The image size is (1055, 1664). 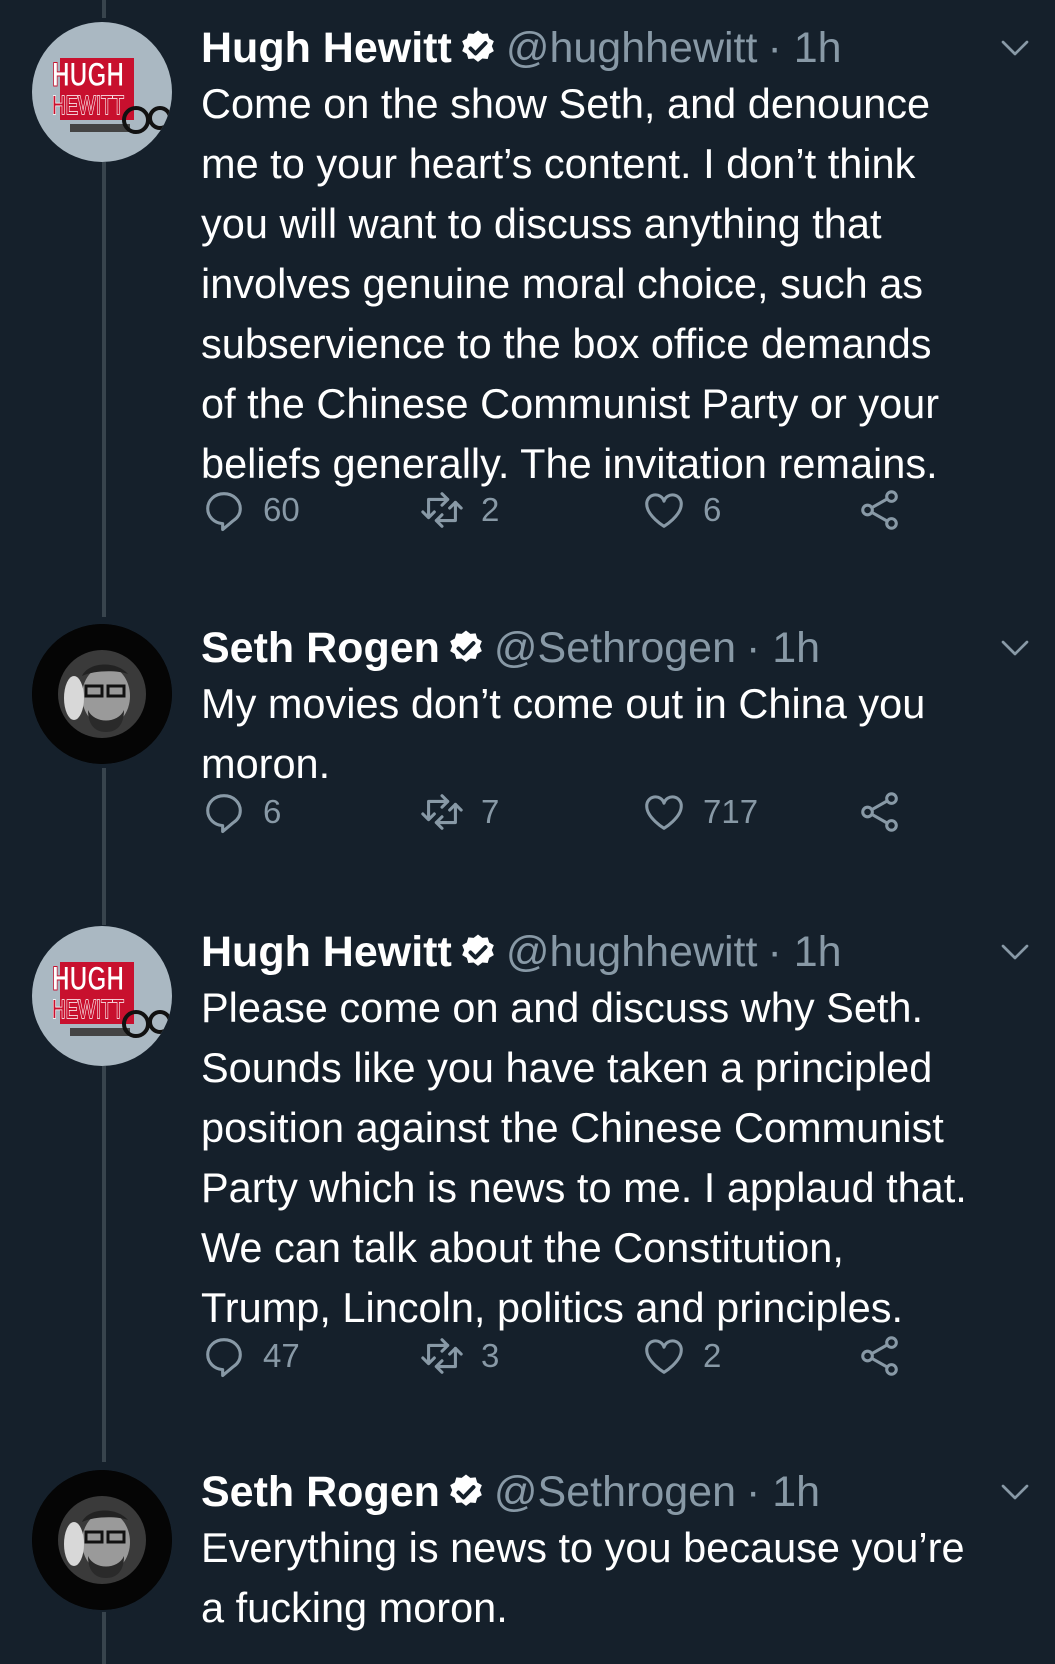 What do you see at coordinates (104, 9) in the screenshot?
I see `thread-line` at bounding box center [104, 9].